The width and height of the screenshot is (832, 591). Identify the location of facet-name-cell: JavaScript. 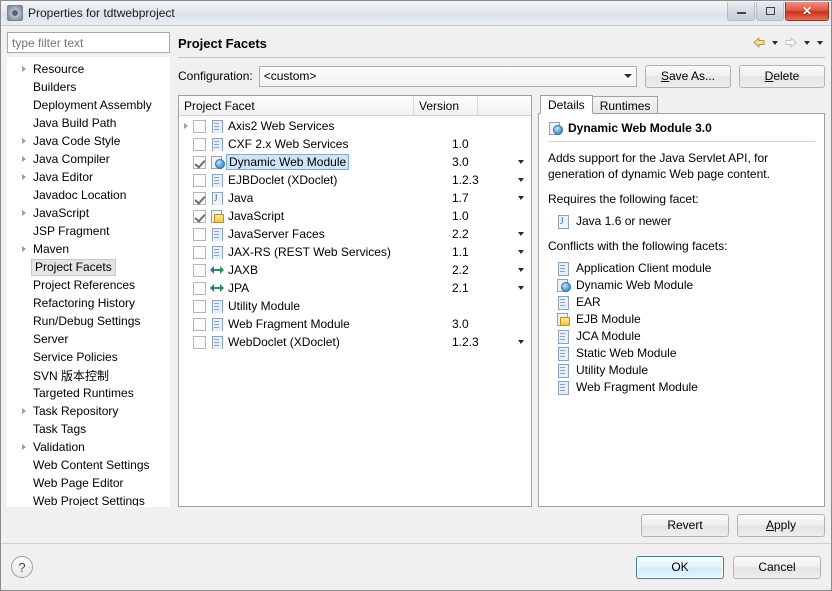
(320, 216).